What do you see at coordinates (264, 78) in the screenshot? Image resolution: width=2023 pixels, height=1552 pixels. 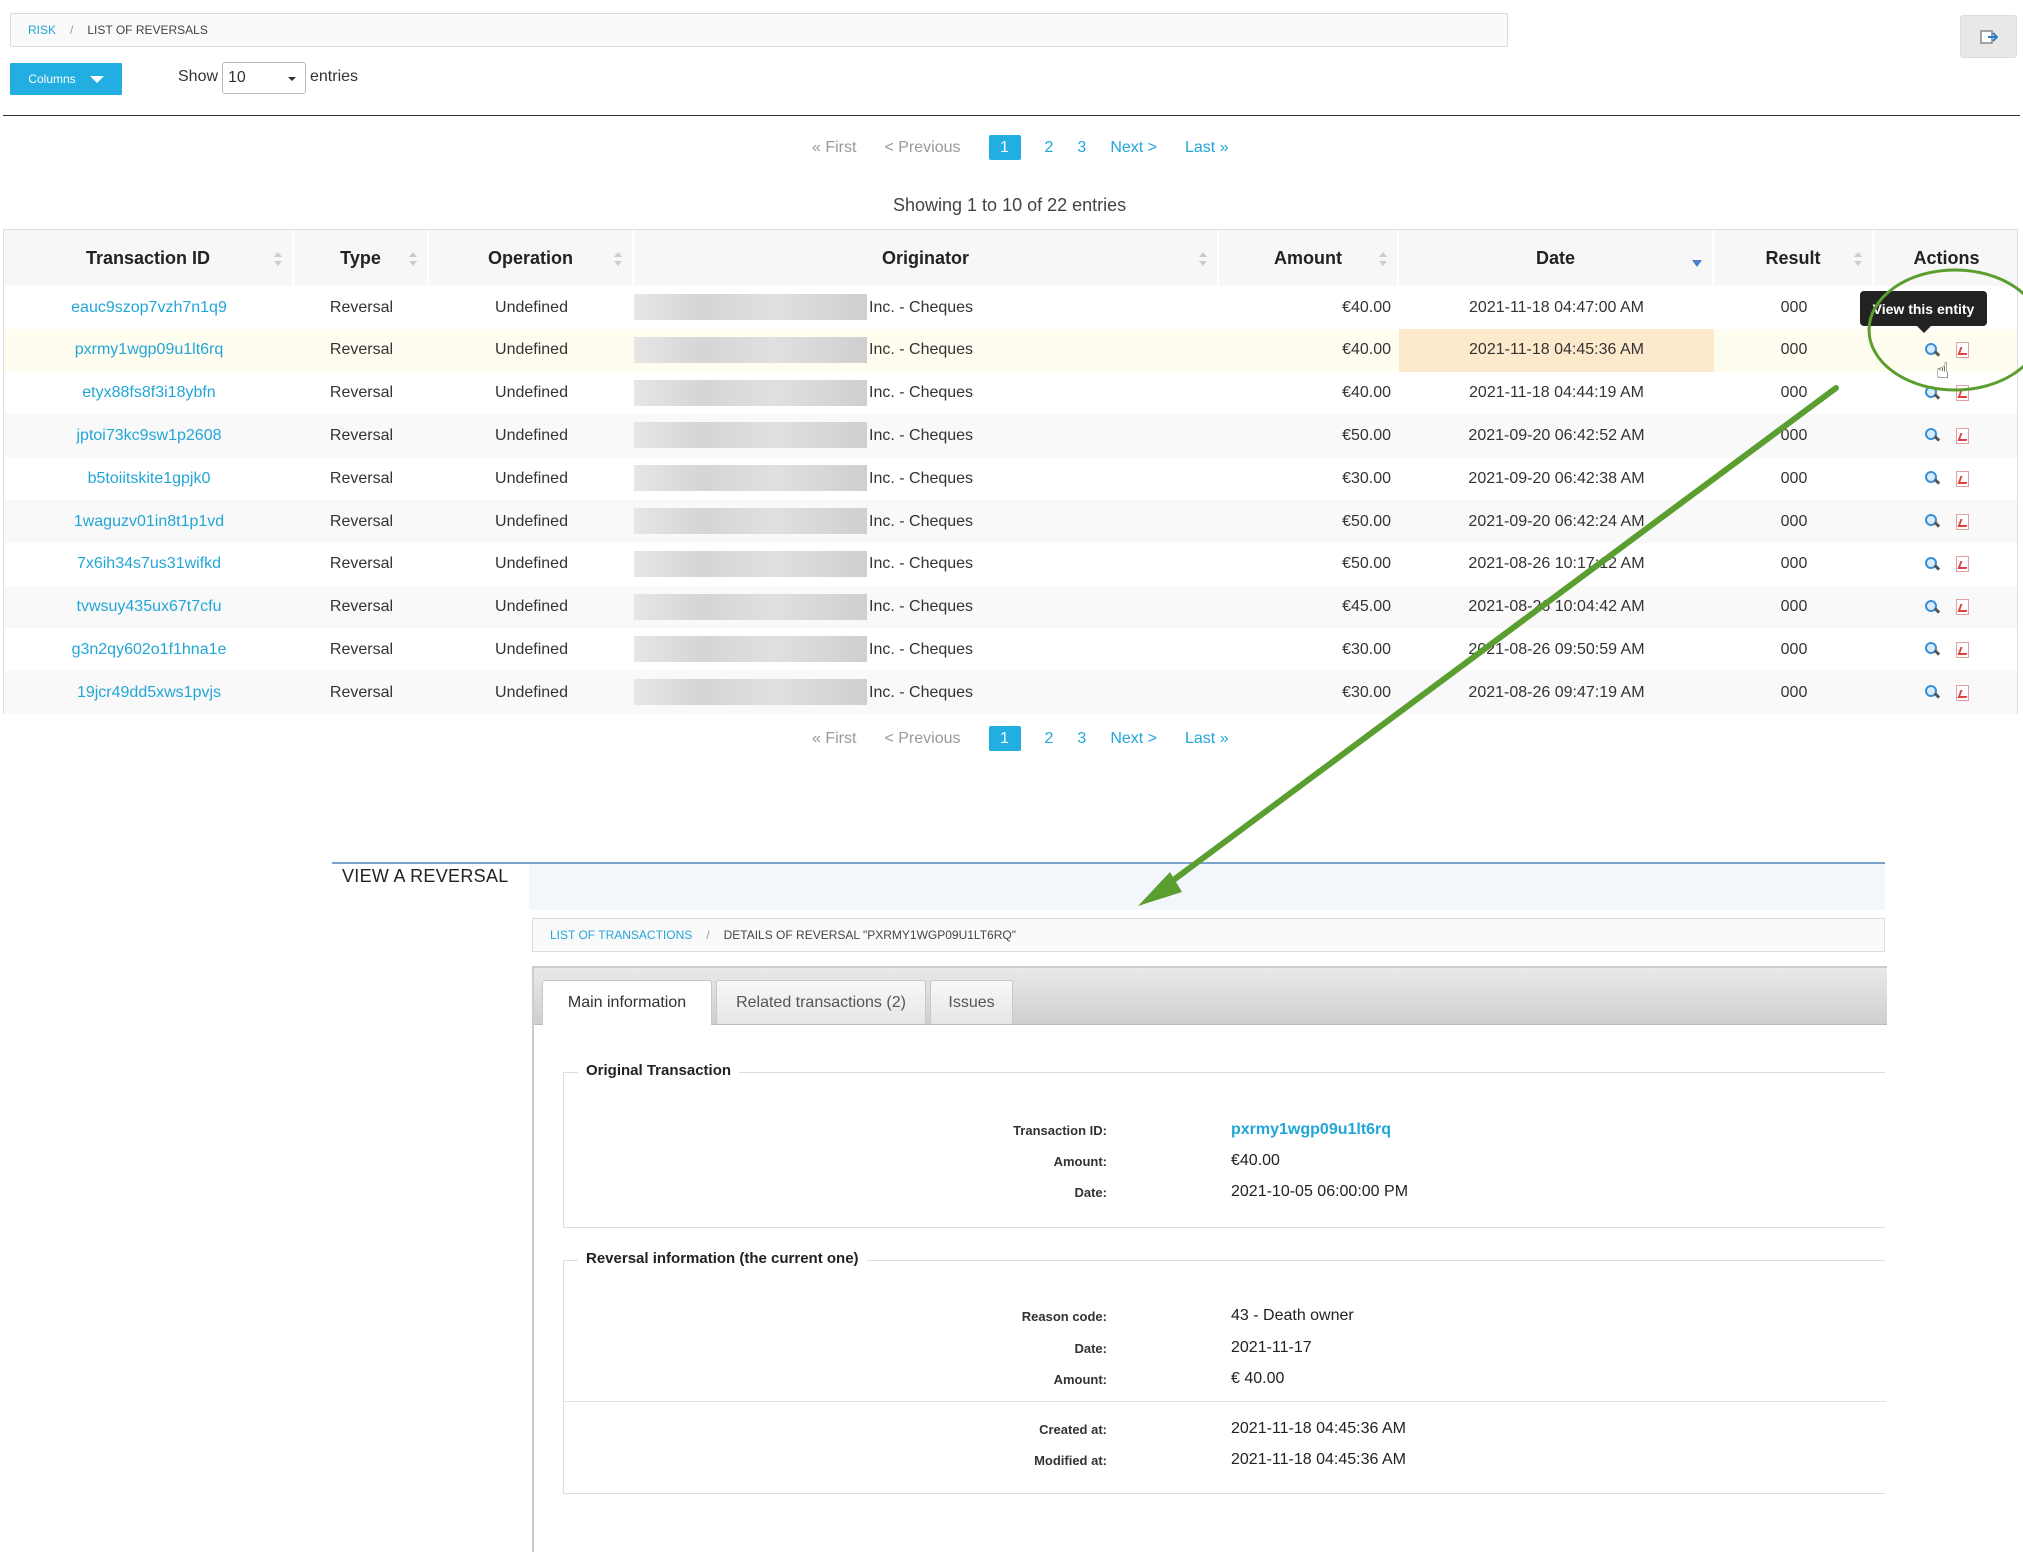 I see `page-size-select: 10` at bounding box center [264, 78].